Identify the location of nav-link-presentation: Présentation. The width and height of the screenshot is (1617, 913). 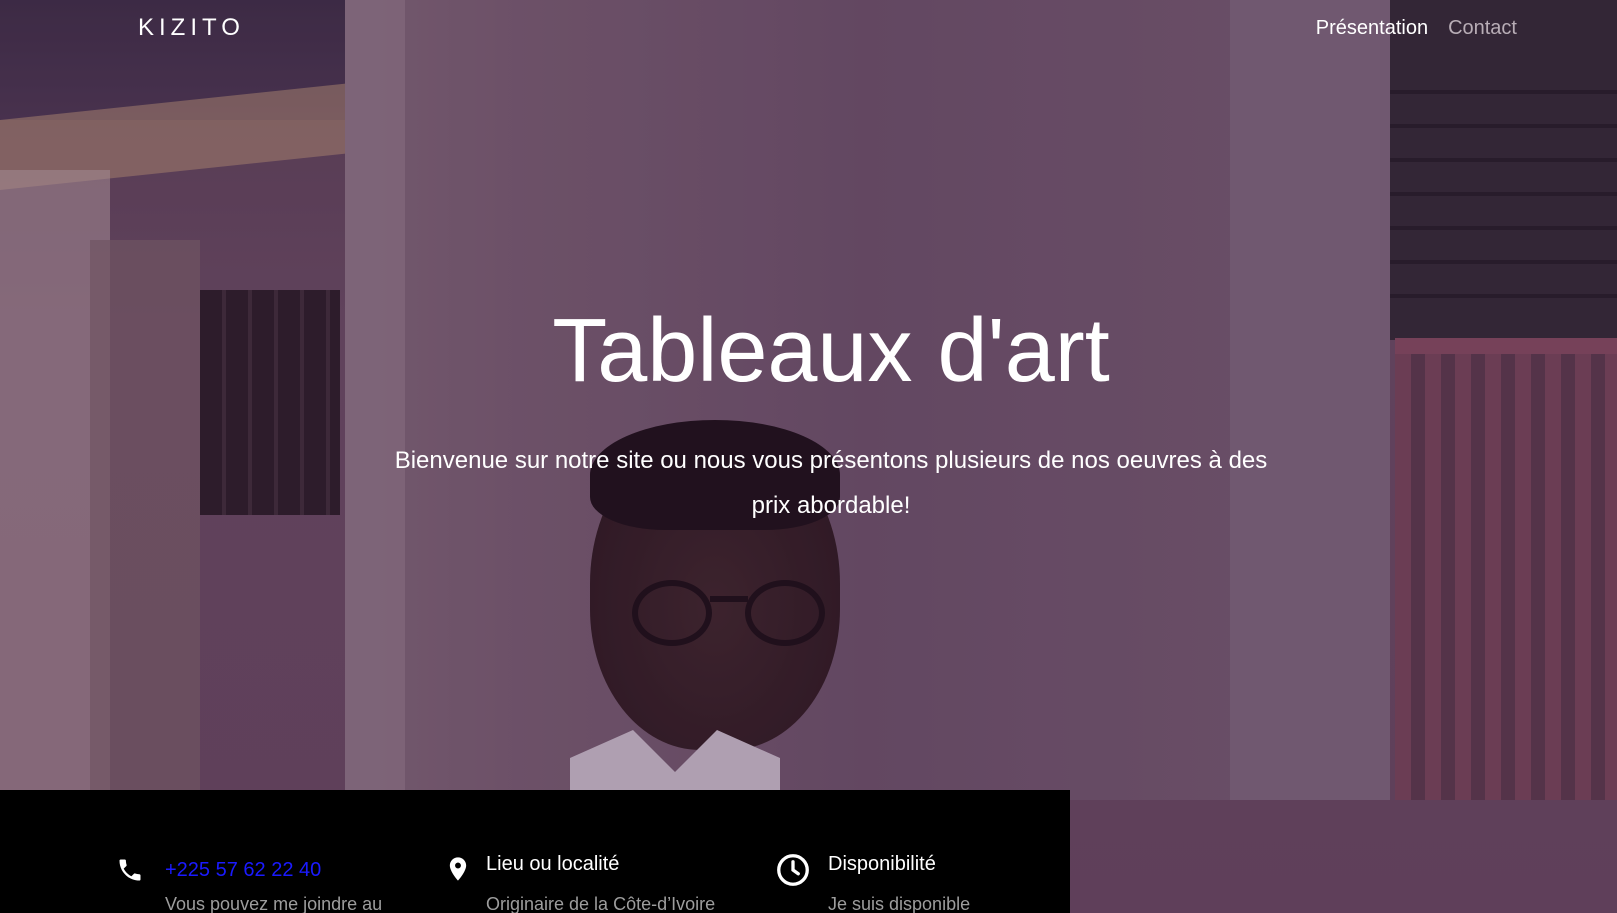
(1372, 28).